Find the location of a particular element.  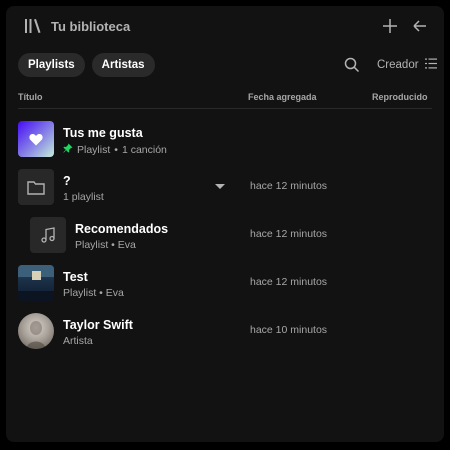

folder-icon is located at coordinates (36, 187).